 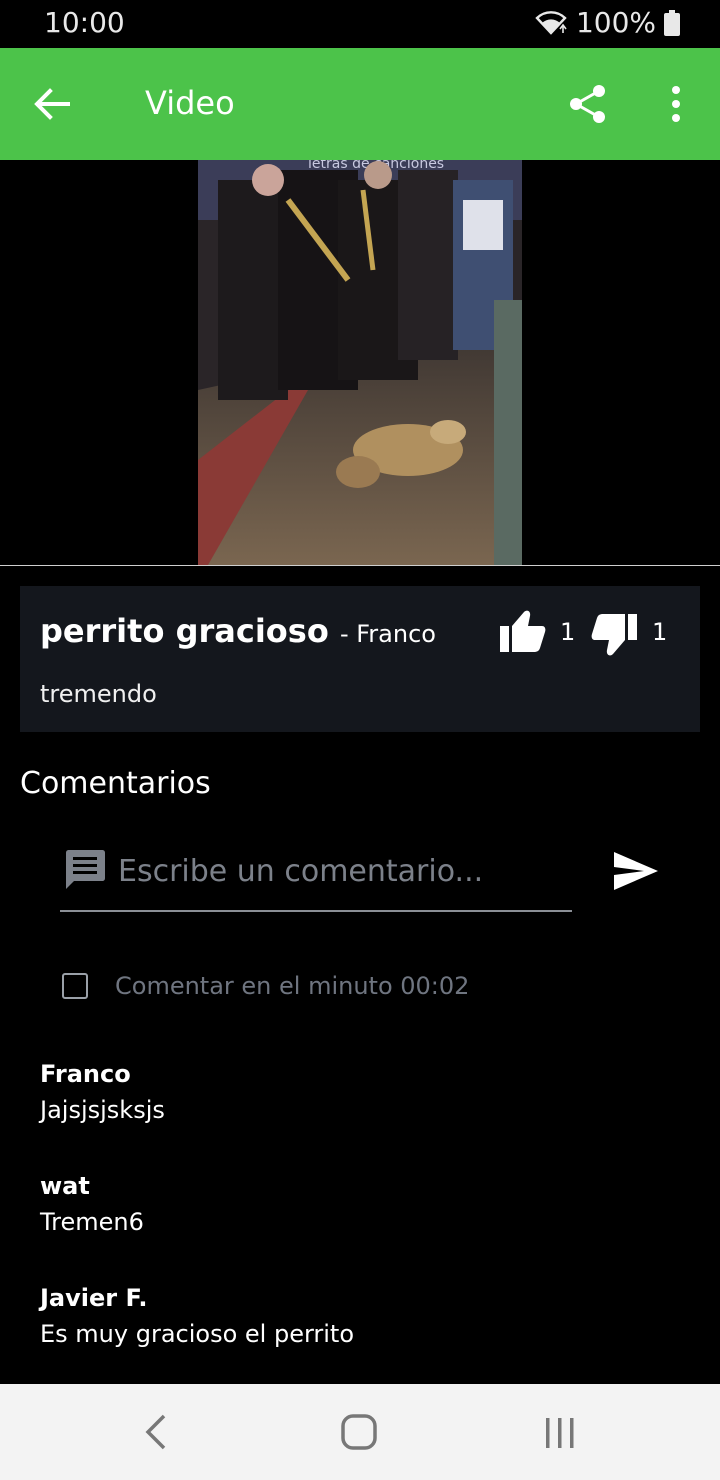 I want to click on thumb-up-icon, so click(x=523, y=631).